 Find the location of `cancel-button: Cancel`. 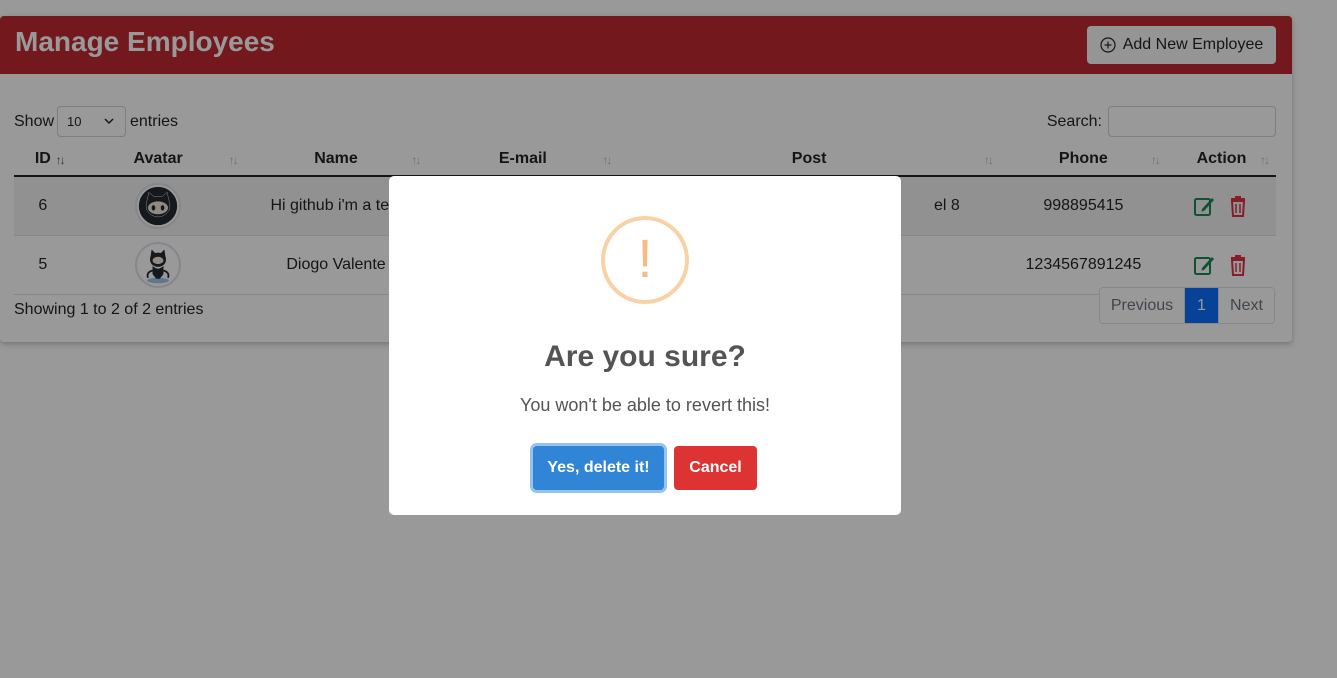

cancel-button: Cancel is located at coordinates (715, 468).